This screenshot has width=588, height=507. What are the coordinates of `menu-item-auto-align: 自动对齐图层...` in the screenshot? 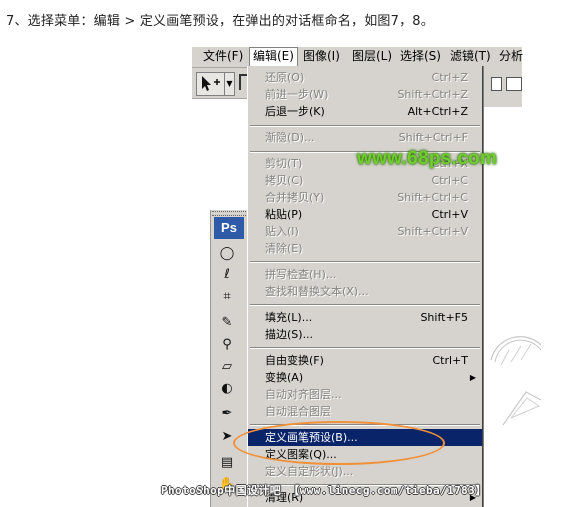 It's located at (365, 394).